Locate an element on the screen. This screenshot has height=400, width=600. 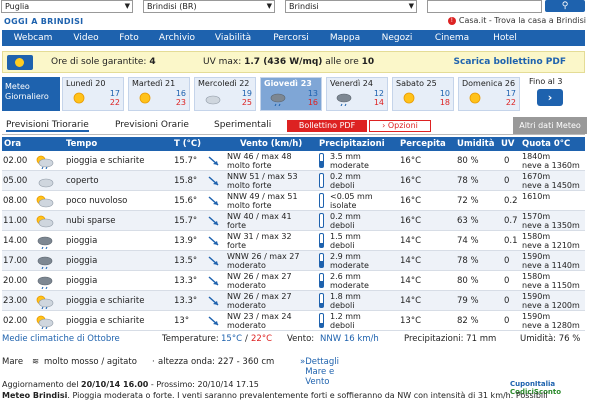
tab-triorarie: Previsioni Triorarie is located at coordinates (47, 126).